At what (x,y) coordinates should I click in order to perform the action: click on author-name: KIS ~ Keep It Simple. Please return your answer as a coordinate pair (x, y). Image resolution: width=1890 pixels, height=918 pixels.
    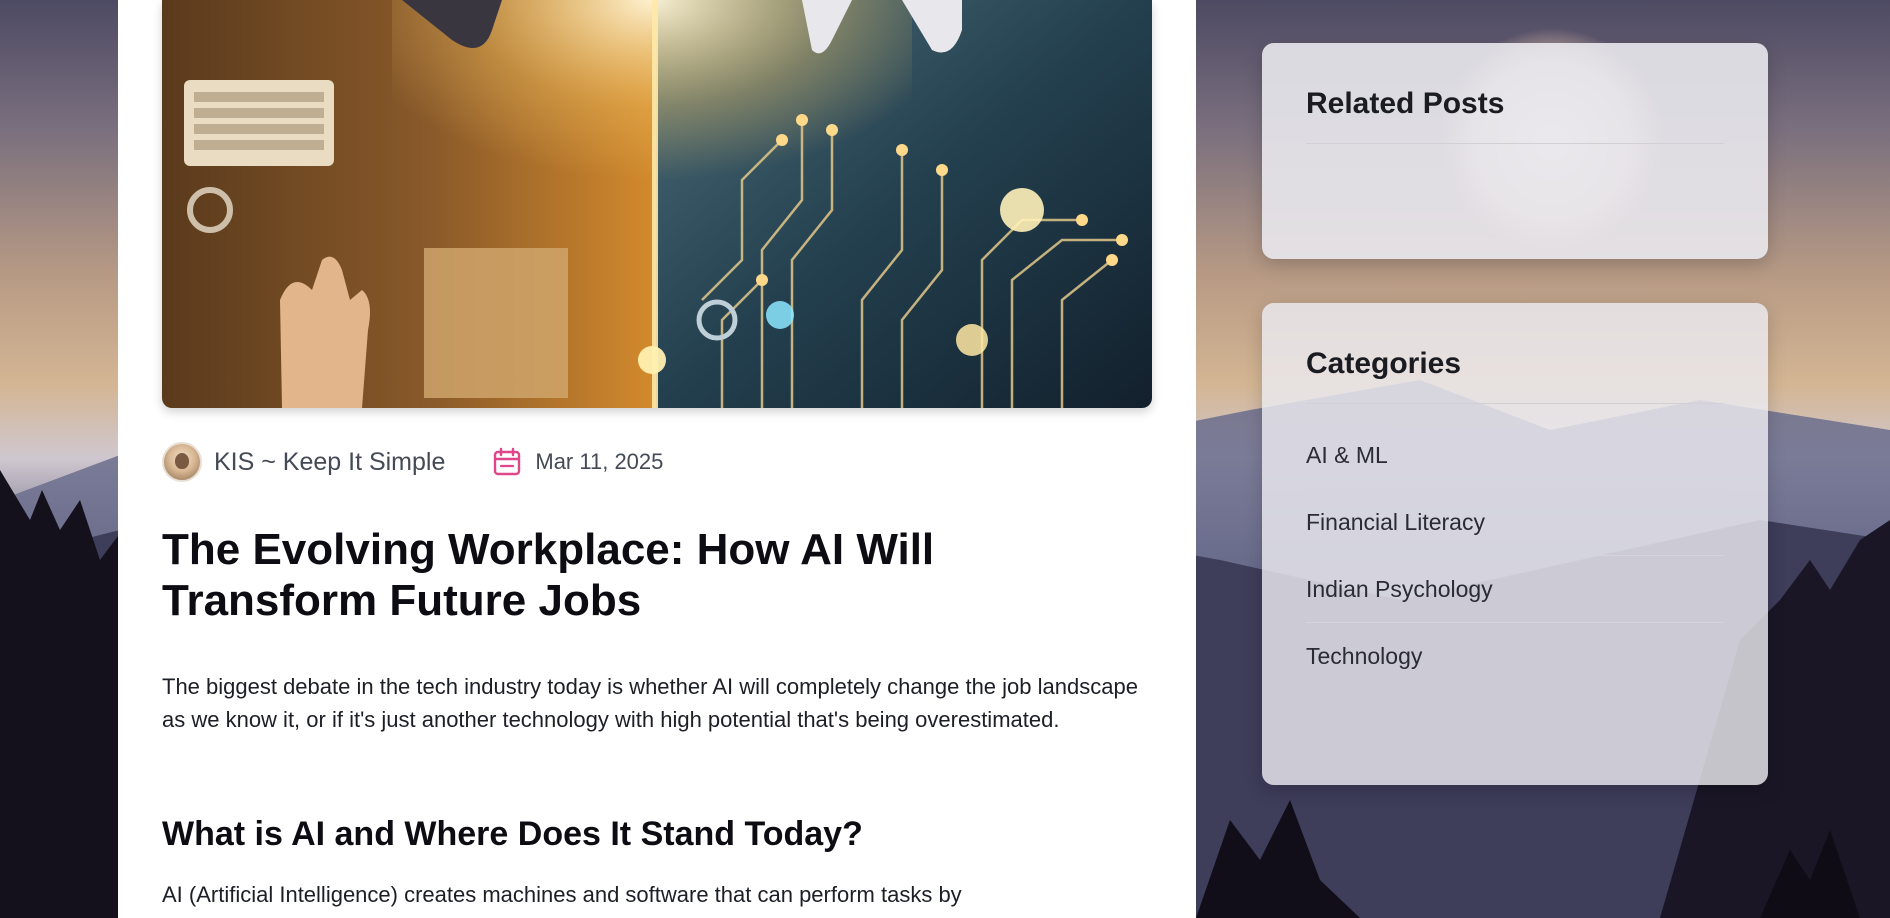
    Looking at the image, I should click on (329, 462).